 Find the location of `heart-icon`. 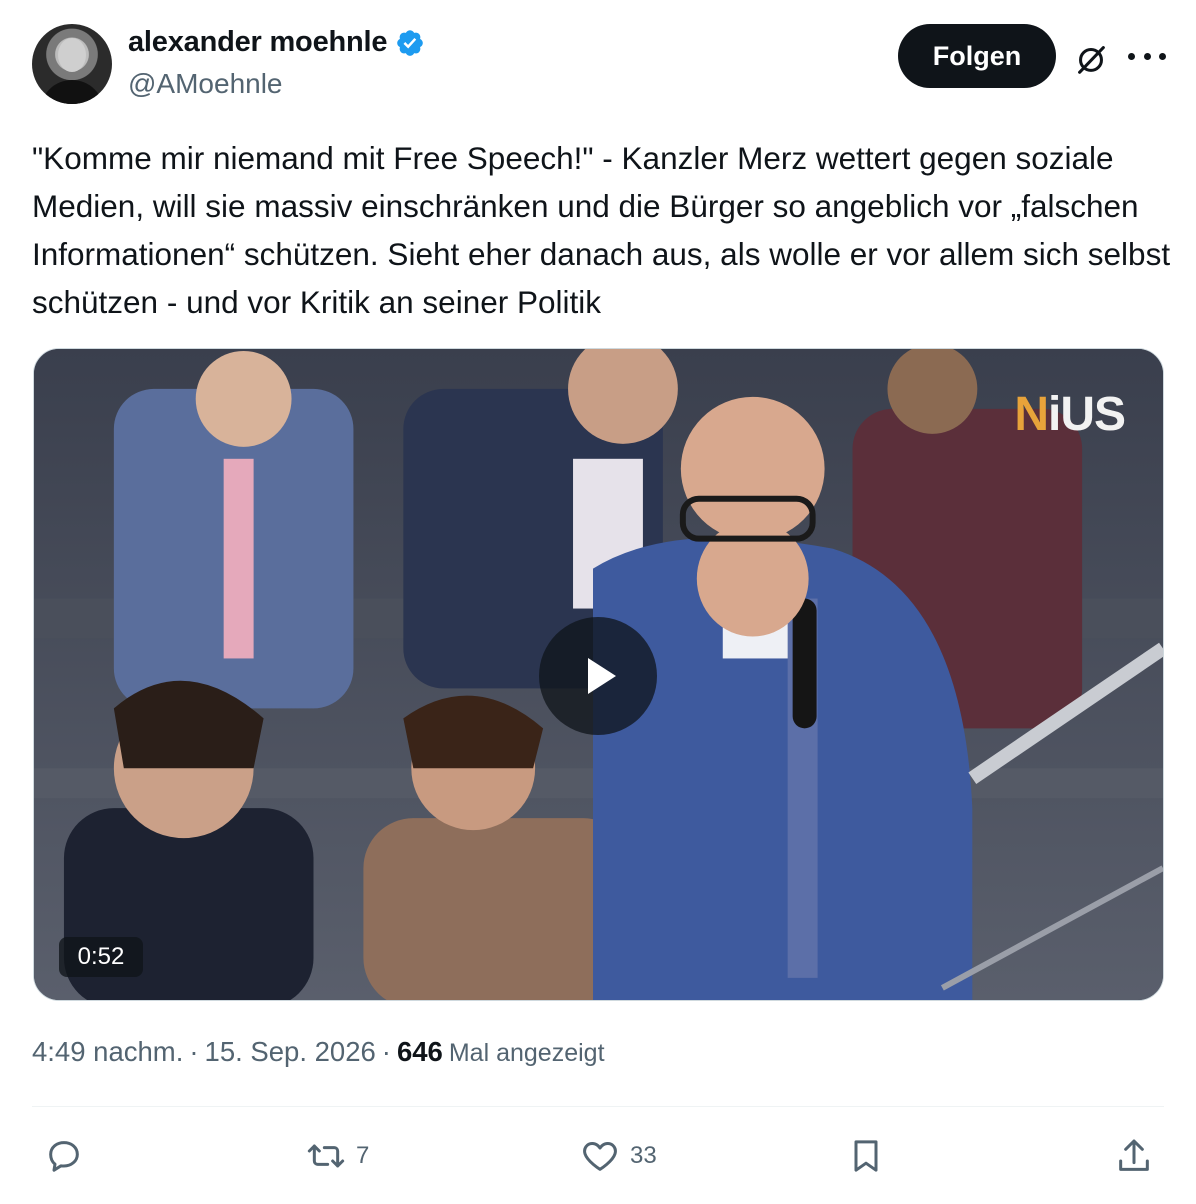

heart-icon is located at coordinates (600, 1156).